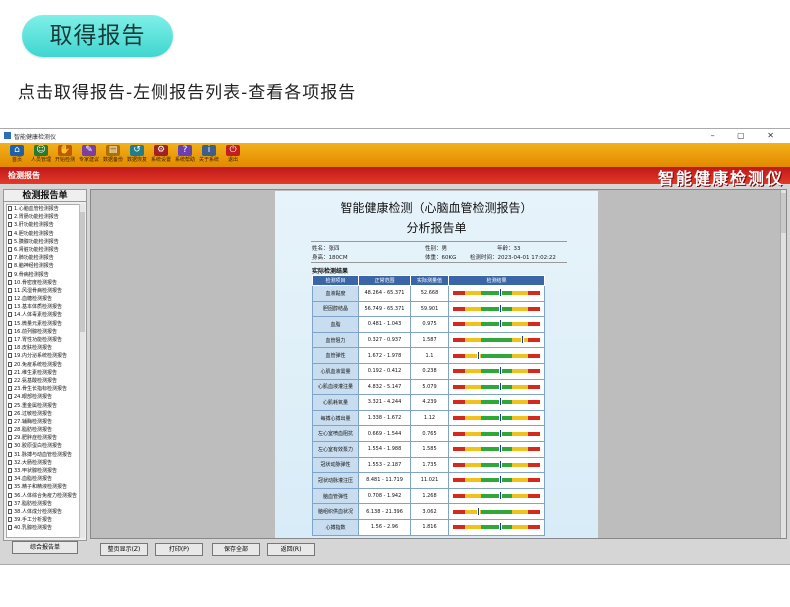 The height and width of the screenshot is (607, 790). What do you see at coordinates (209, 155) in the screenshot?
I see `toolbar-button-about: i 关于系统` at bounding box center [209, 155].